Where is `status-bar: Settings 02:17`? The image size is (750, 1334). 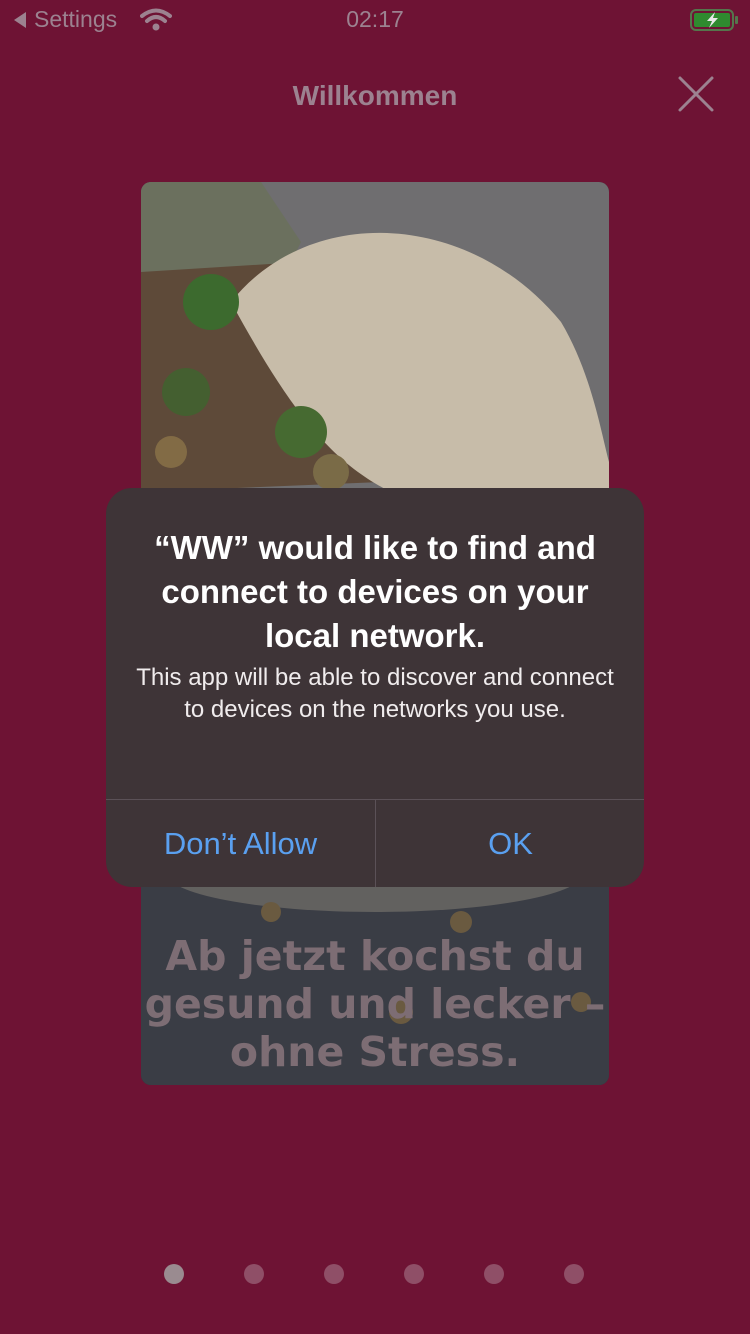 status-bar: Settings 02:17 is located at coordinates (375, 20).